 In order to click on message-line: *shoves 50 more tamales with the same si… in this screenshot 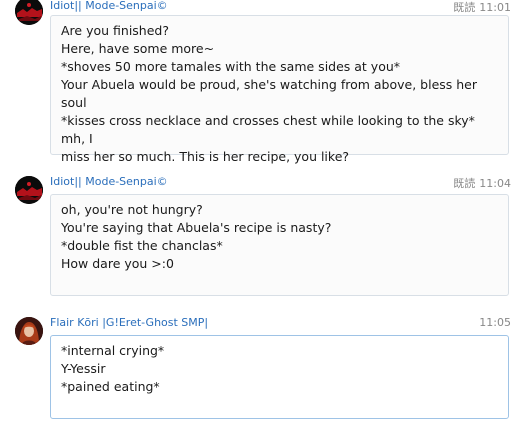, I will do `click(231, 66)`.